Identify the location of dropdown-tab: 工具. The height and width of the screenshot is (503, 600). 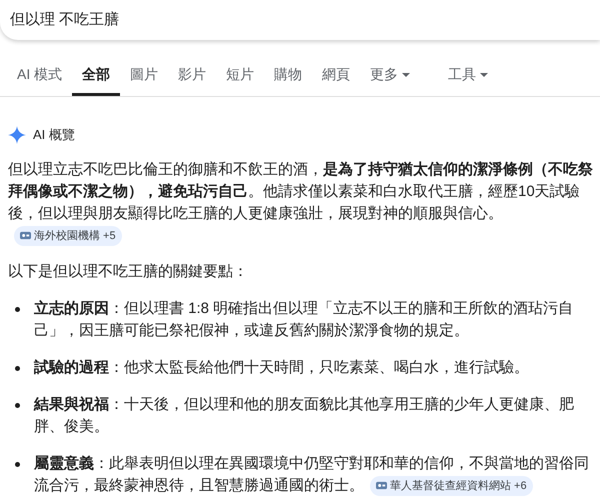
(468, 76).